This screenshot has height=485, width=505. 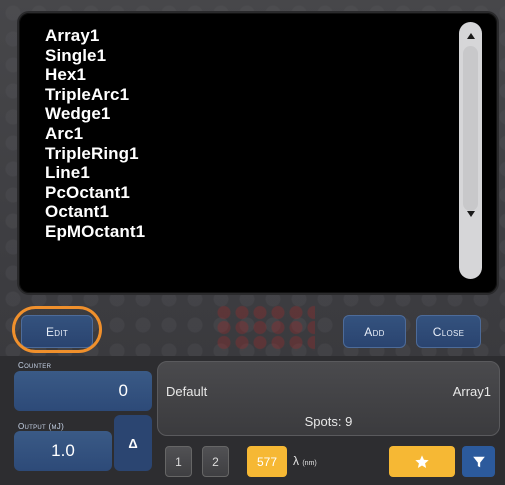 I want to click on list-item: Hex1, so click(x=255, y=75).